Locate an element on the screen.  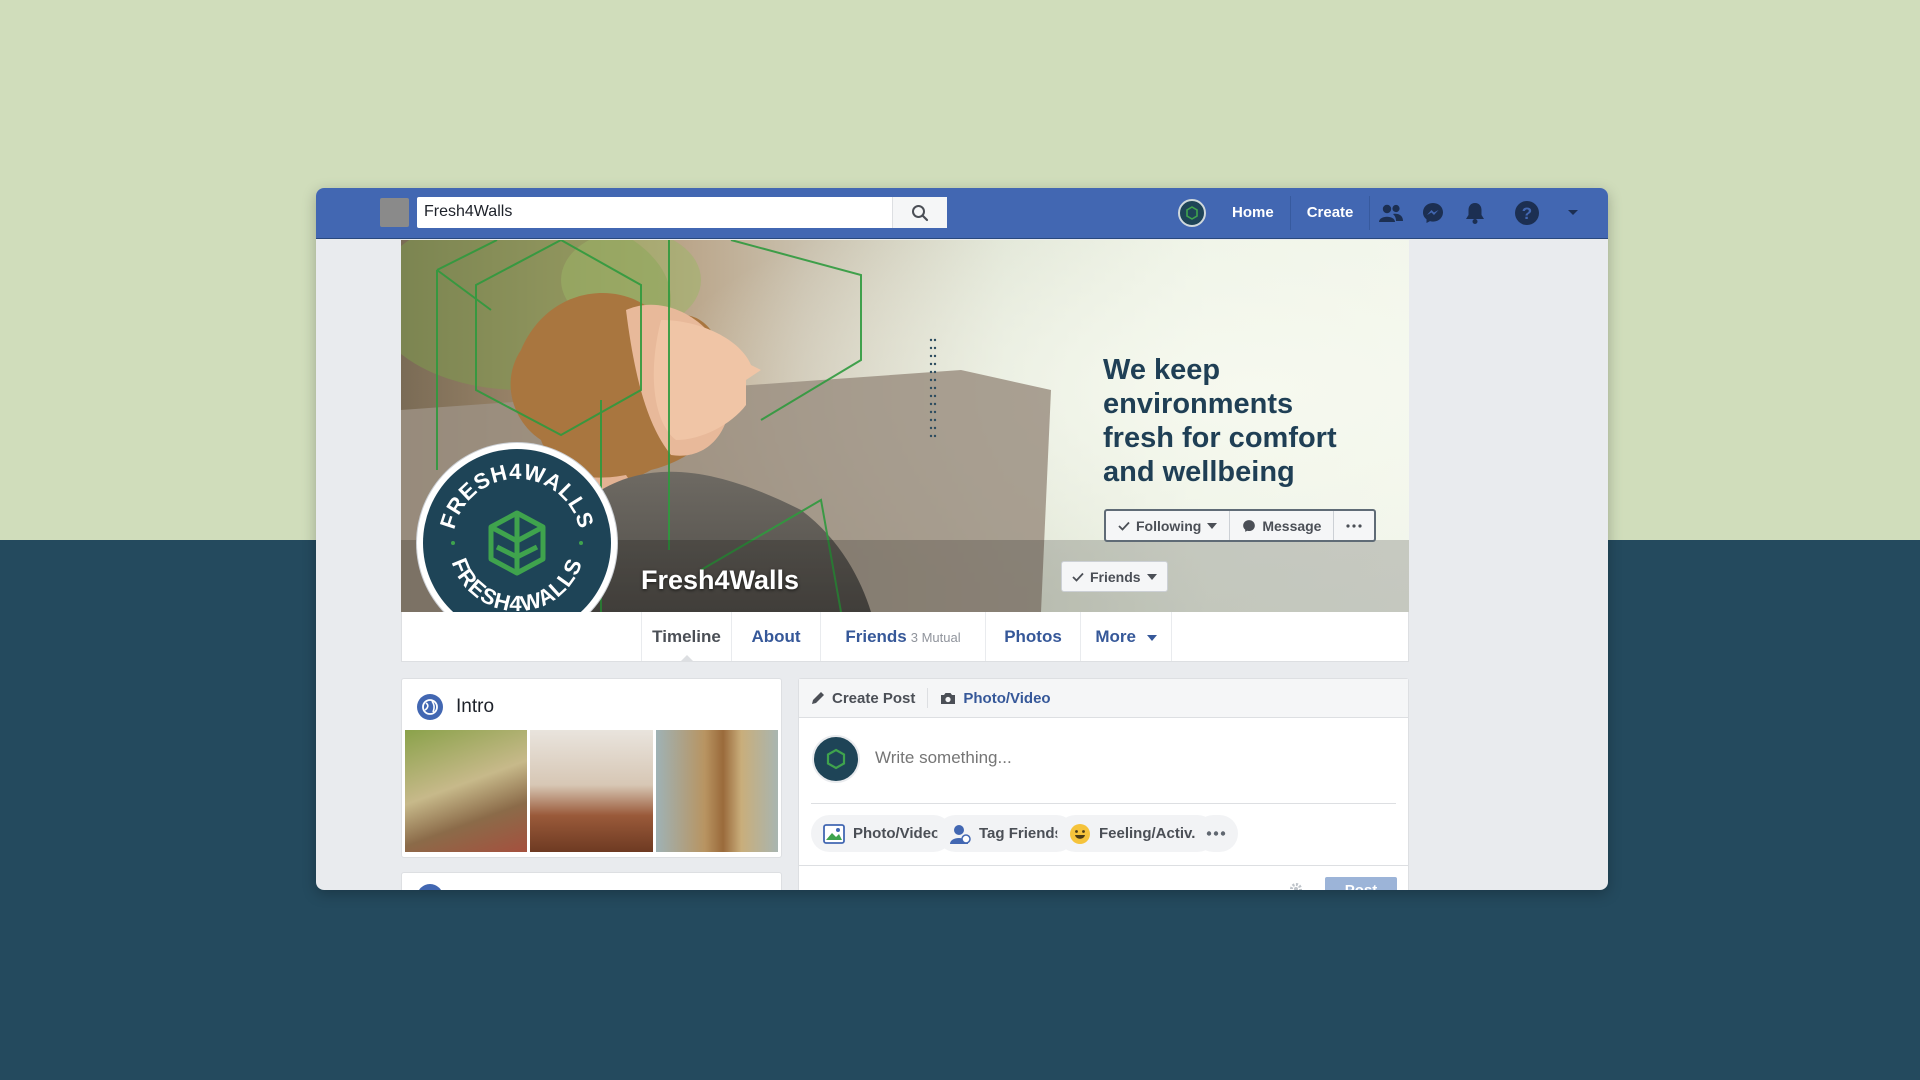
intro-header: Intro is located at coordinates (455, 707).